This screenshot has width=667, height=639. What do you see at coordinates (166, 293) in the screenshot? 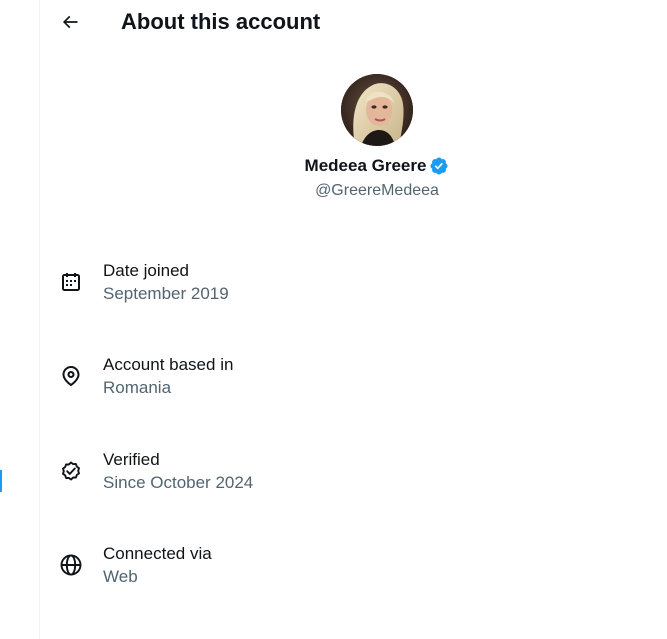
I see `info-value: September 2019` at bounding box center [166, 293].